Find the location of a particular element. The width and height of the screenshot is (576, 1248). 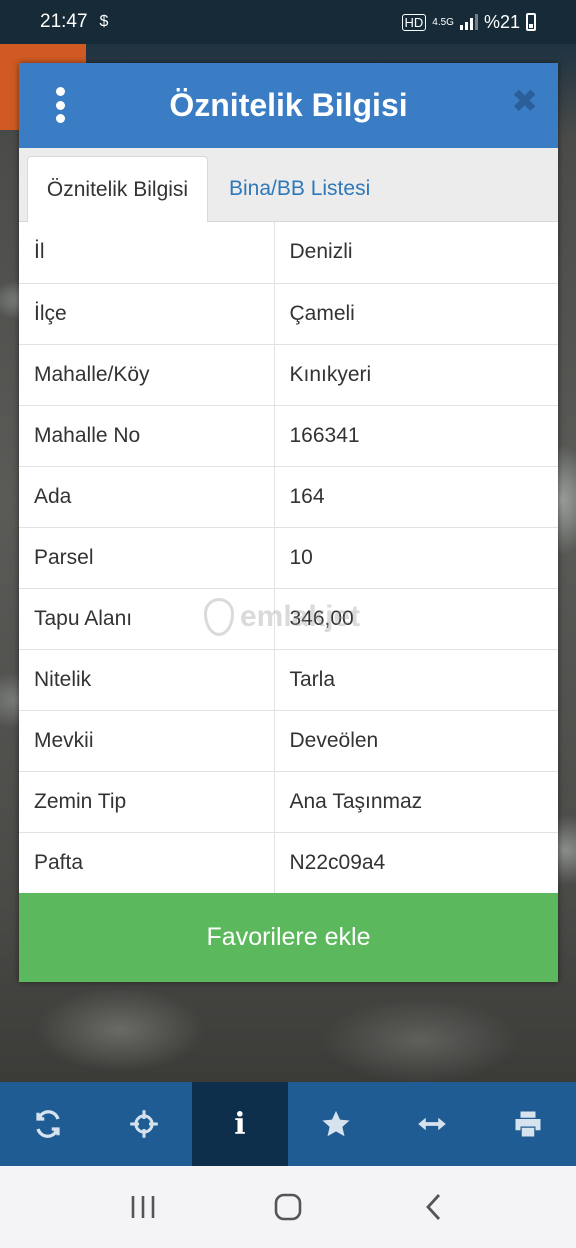

table-row: Mahalle No 166341 is located at coordinates (288, 436).